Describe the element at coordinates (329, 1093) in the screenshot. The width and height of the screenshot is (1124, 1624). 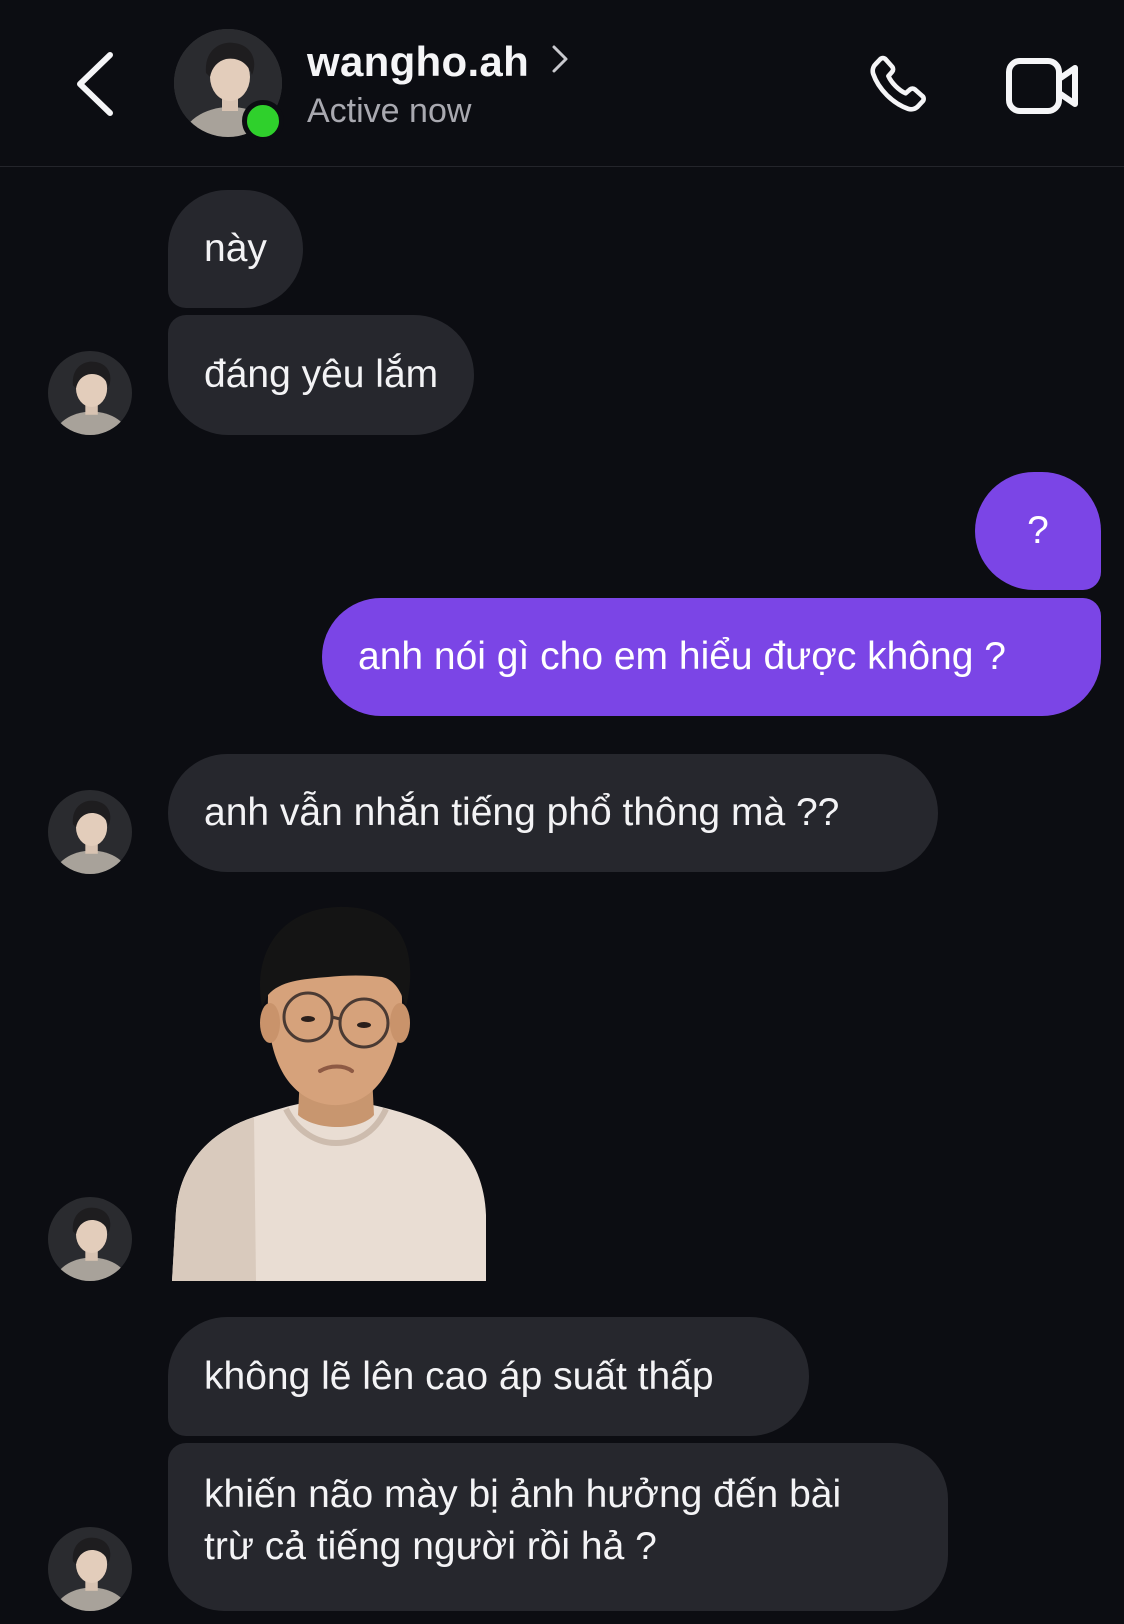
I see `sticker-image` at that location.